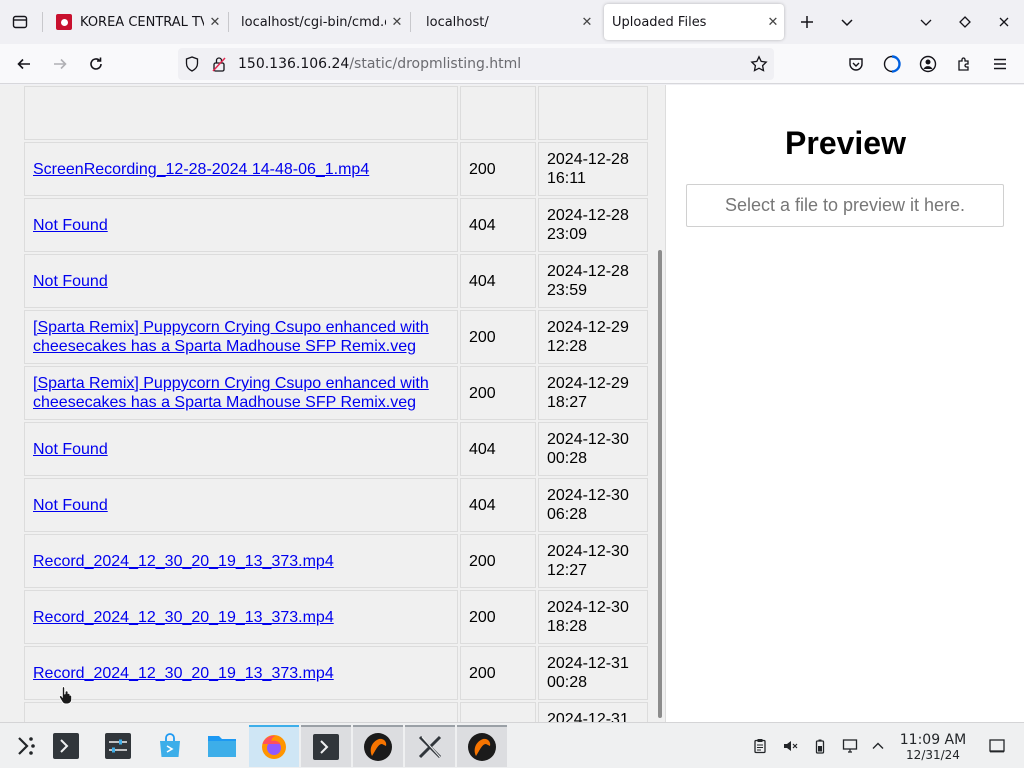 This screenshot has width=1024, height=768. Describe the element at coordinates (430, 746) in the screenshot. I see `task-x-app` at that location.